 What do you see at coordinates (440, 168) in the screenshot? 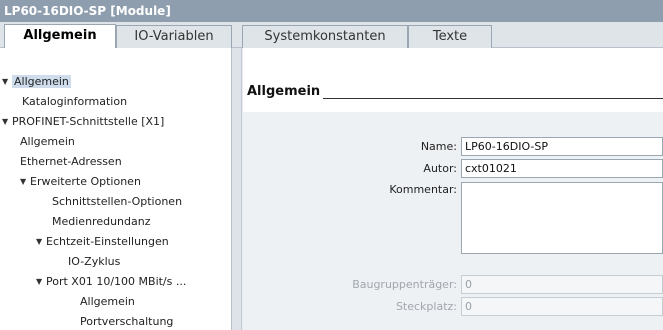
I see `author-label: Autor:` at bounding box center [440, 168].